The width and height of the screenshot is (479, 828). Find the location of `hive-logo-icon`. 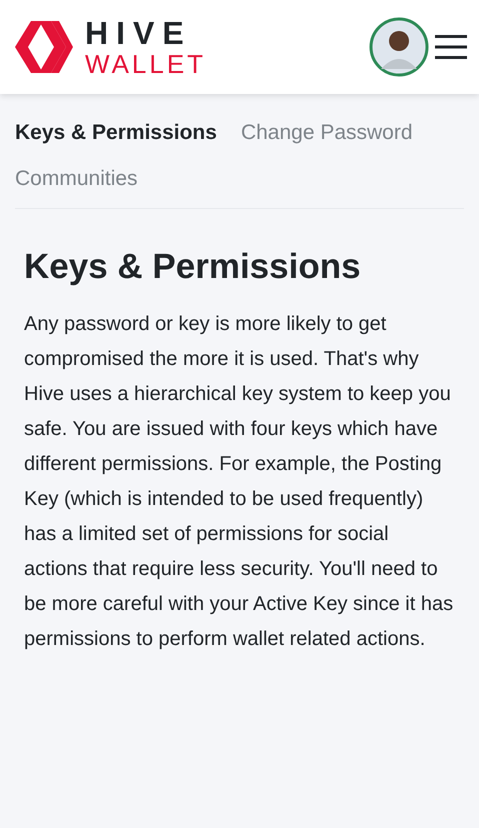

hive-logo-icon is located at coordinates (44, 47).